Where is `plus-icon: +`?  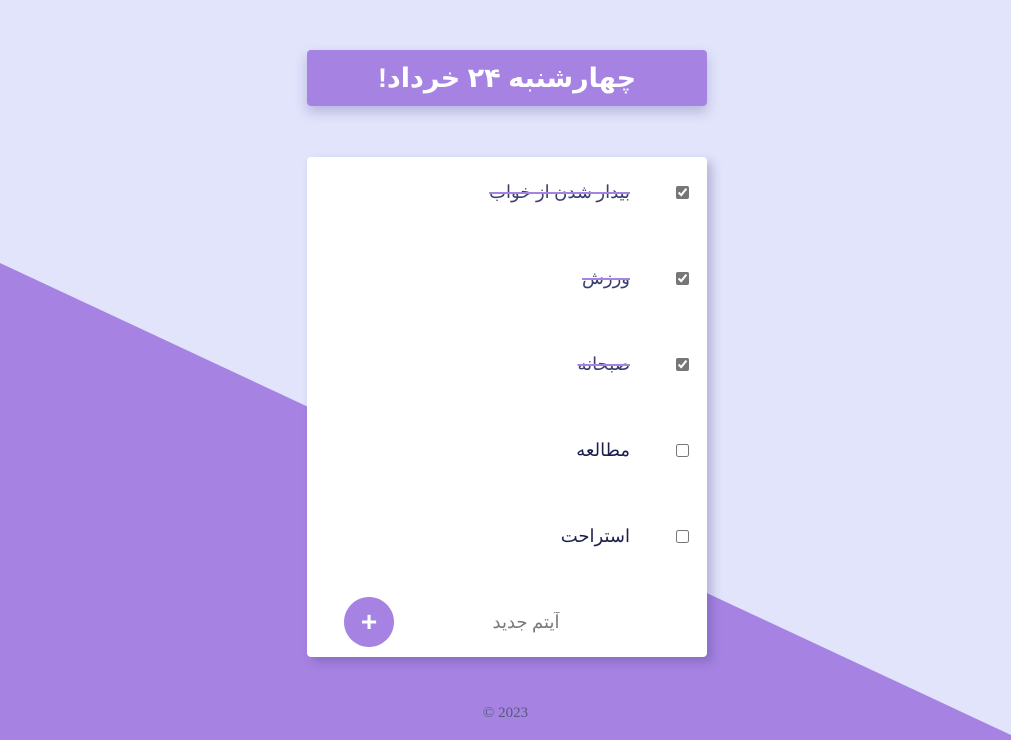 plus-icon: + is located at coordinates (369, 621).